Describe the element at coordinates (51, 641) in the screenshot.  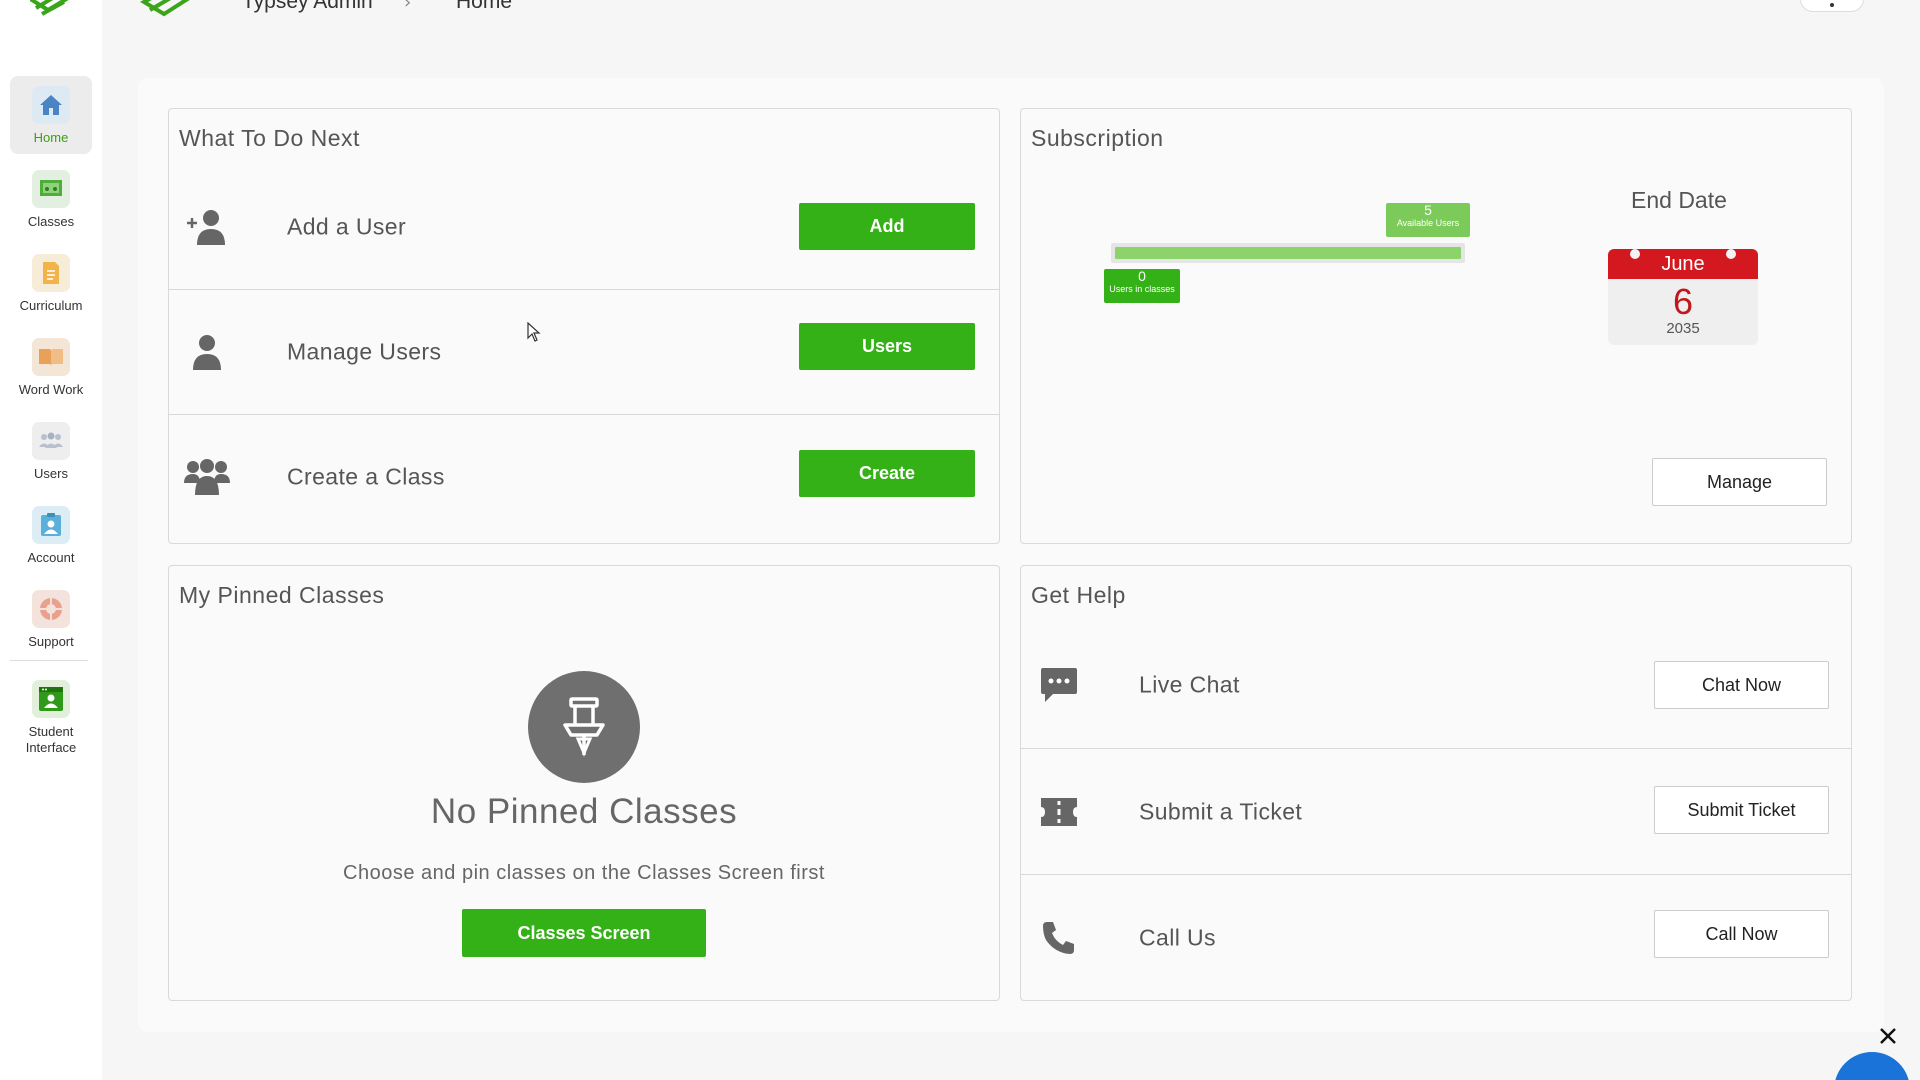
I see `sidebar-item-label: Support` at that location.